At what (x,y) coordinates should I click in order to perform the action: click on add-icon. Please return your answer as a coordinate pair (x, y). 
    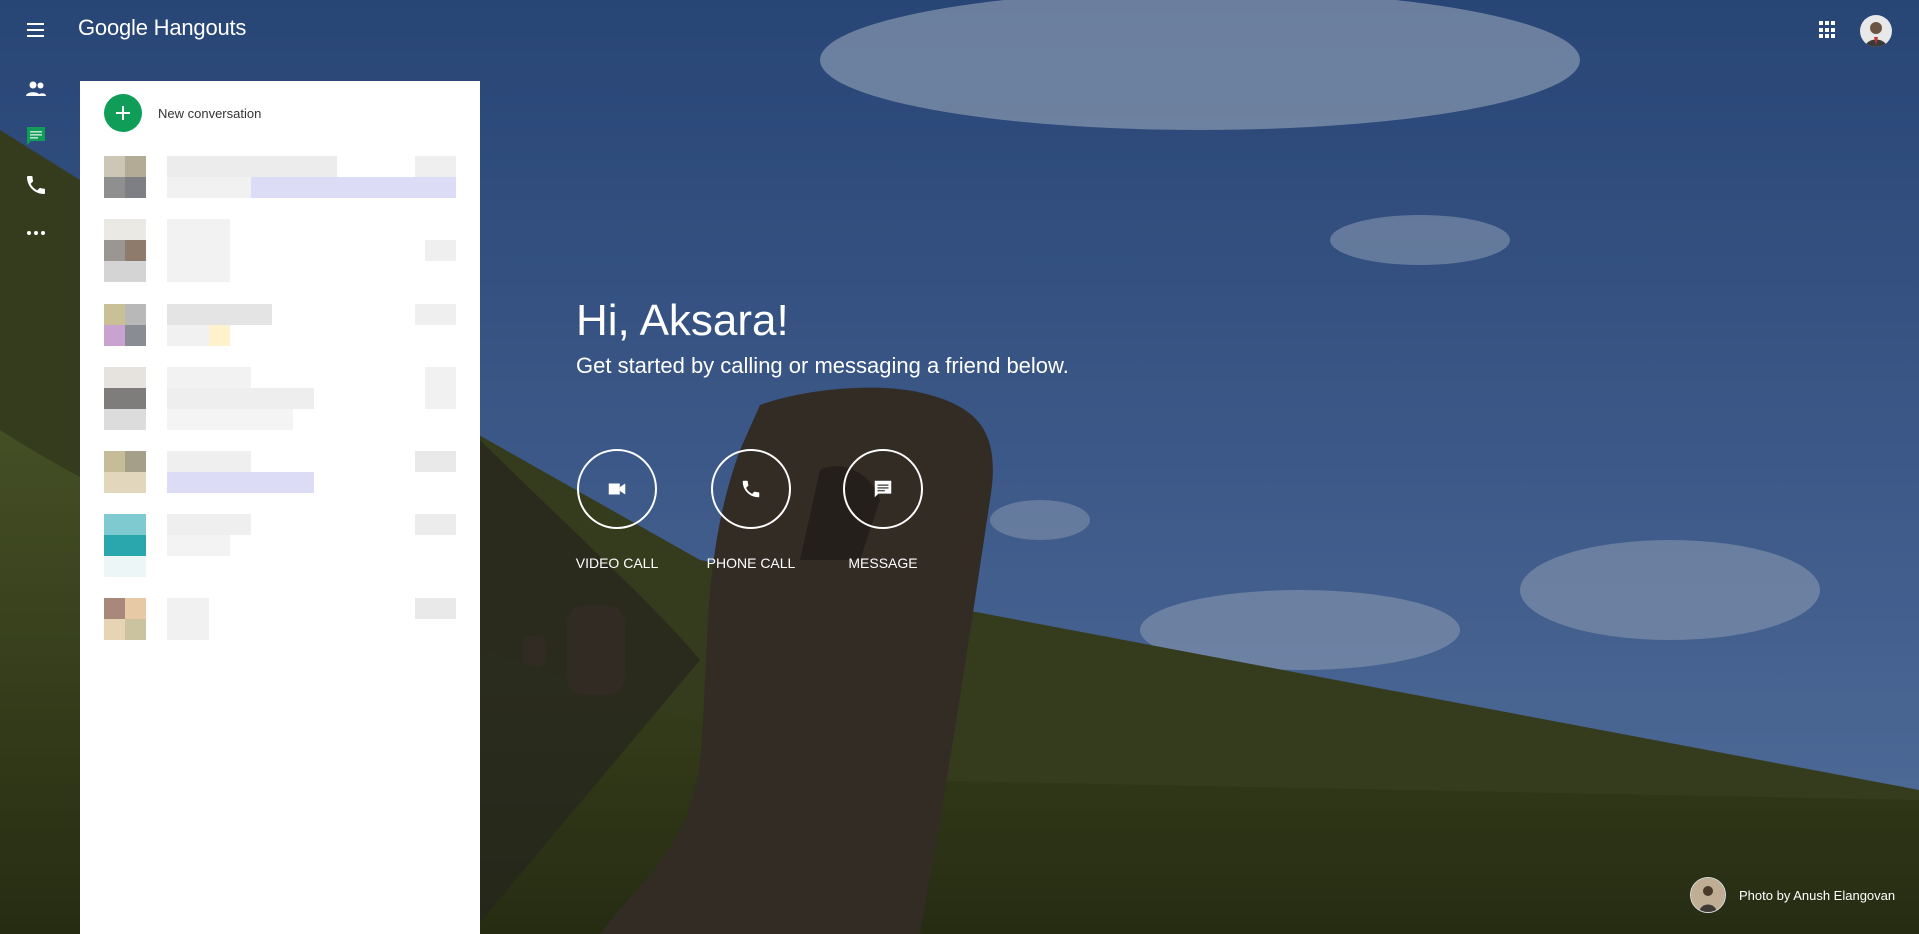
    Looking at the image, I should click on (123, 113).